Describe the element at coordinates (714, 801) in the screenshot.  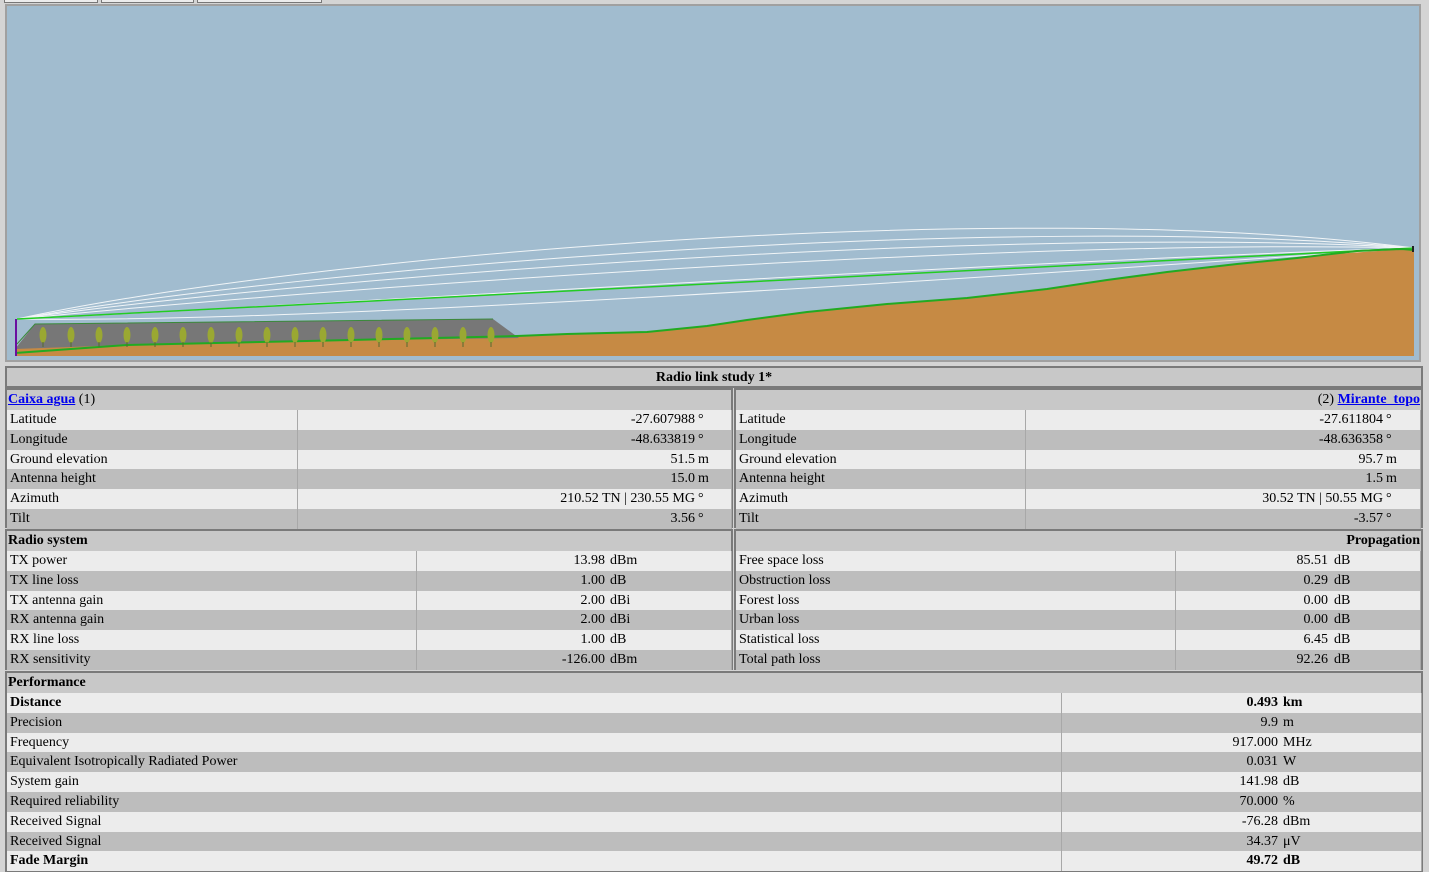
I see `table-row: Required reliability 70.000%` at that location.